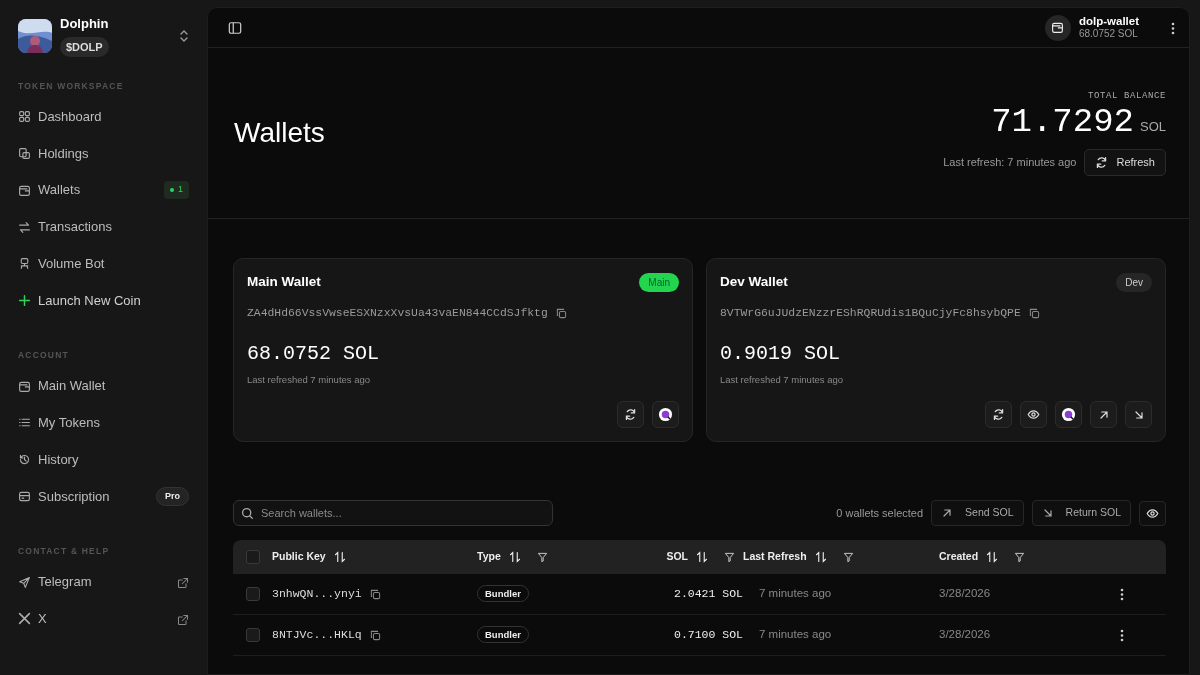  I want to click on sidebar-toggle-icon, so click(235, 27).